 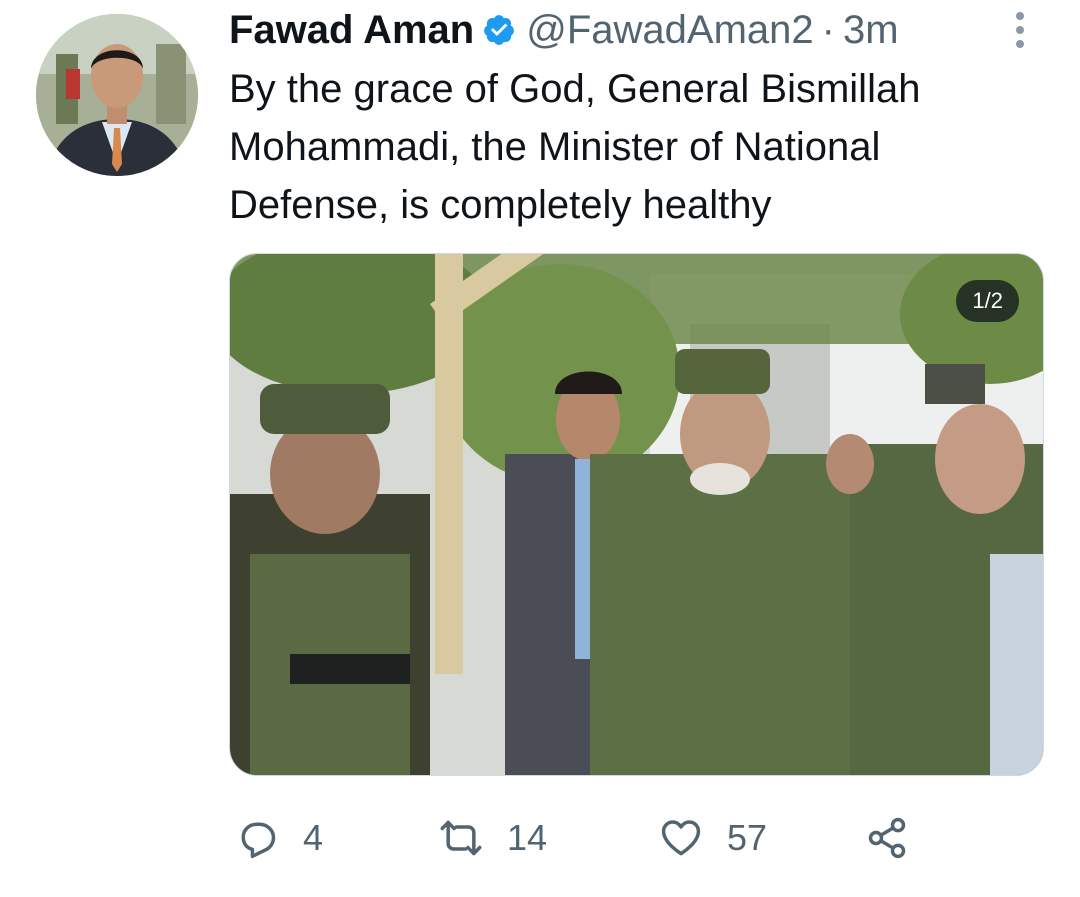 I want to click on author-avatar, so click(x=117, y=95).